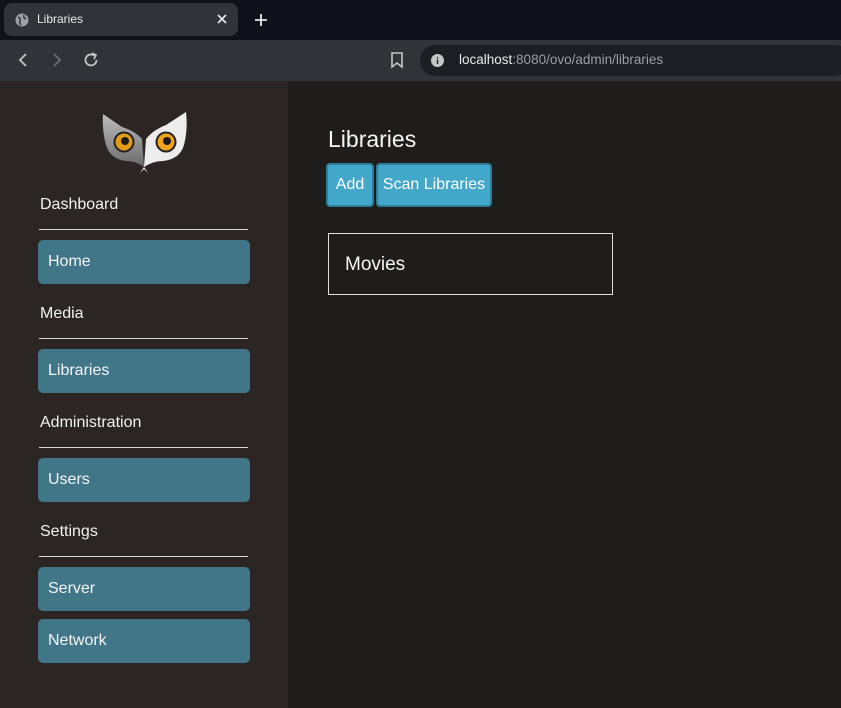  I want to click on browser-tabstrip: Libraries, so click(420, 20).